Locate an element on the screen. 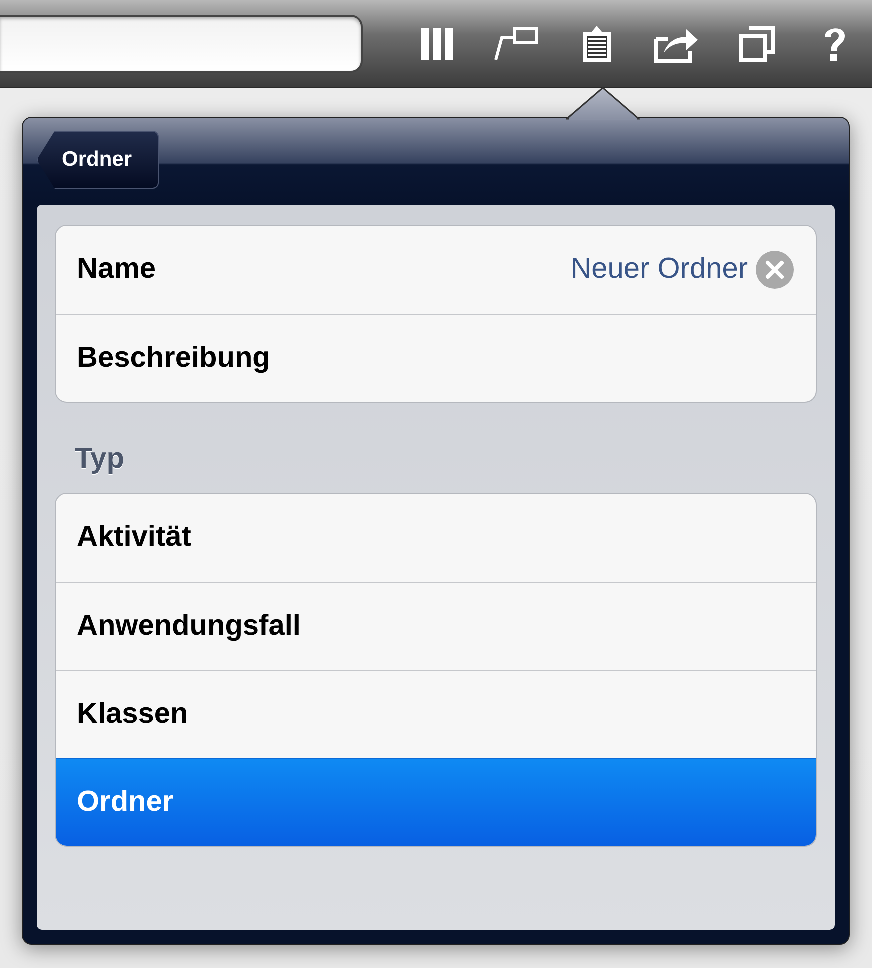 The image size is (872, 968). option-row: Ordner is located at coordinates (436, 802).